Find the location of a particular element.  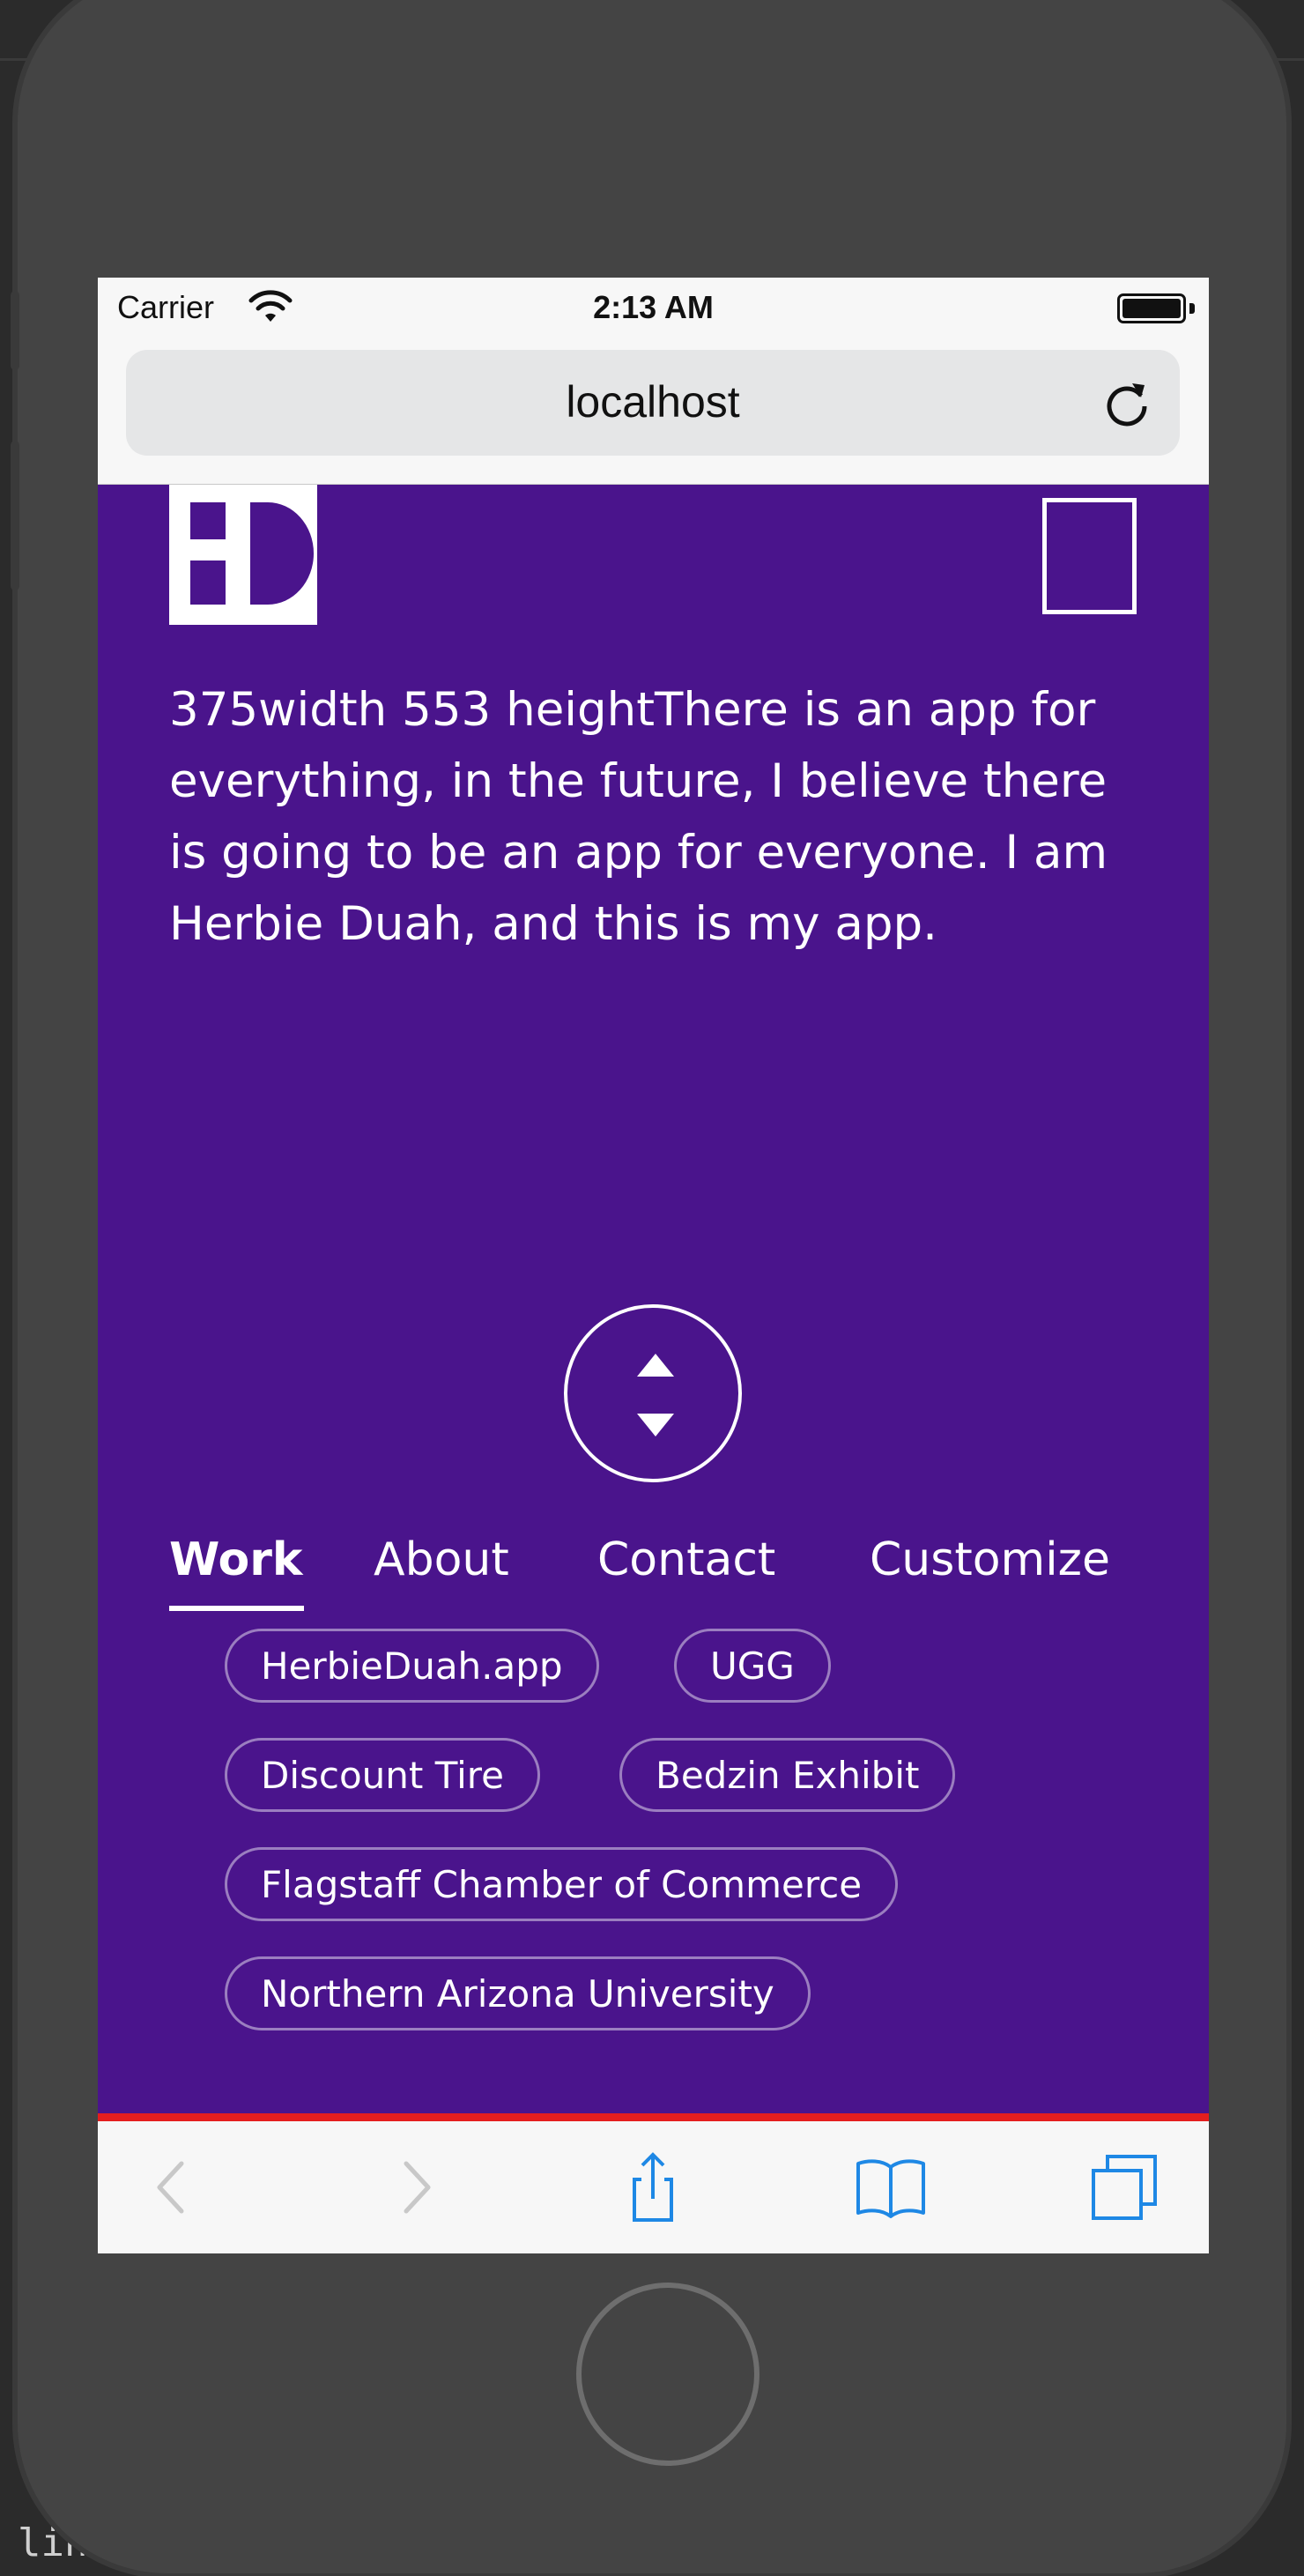

tabs-icon is located at coordinates (1124, 2187).